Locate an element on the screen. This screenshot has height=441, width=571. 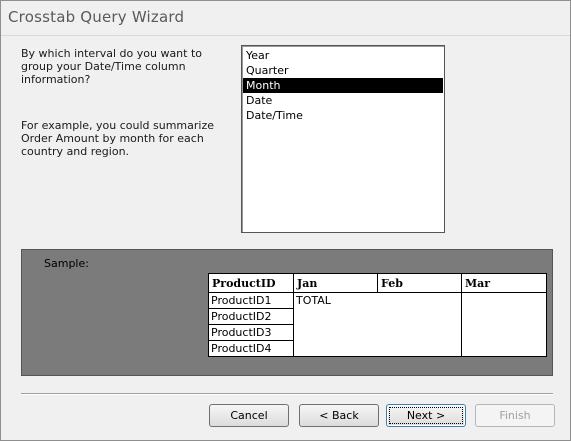
table-row: ProductID4 is located at coordinates (377, 348).